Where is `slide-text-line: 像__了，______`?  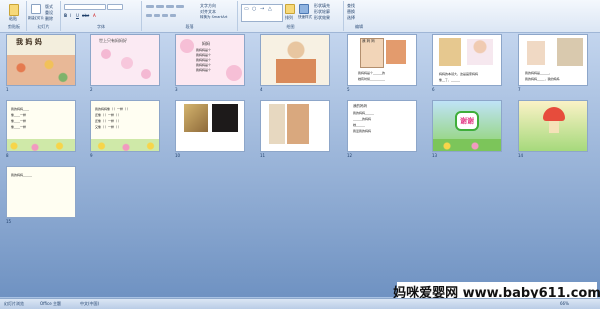
slide-text-line: 像__了，______ is located at coordinates (450, 80).